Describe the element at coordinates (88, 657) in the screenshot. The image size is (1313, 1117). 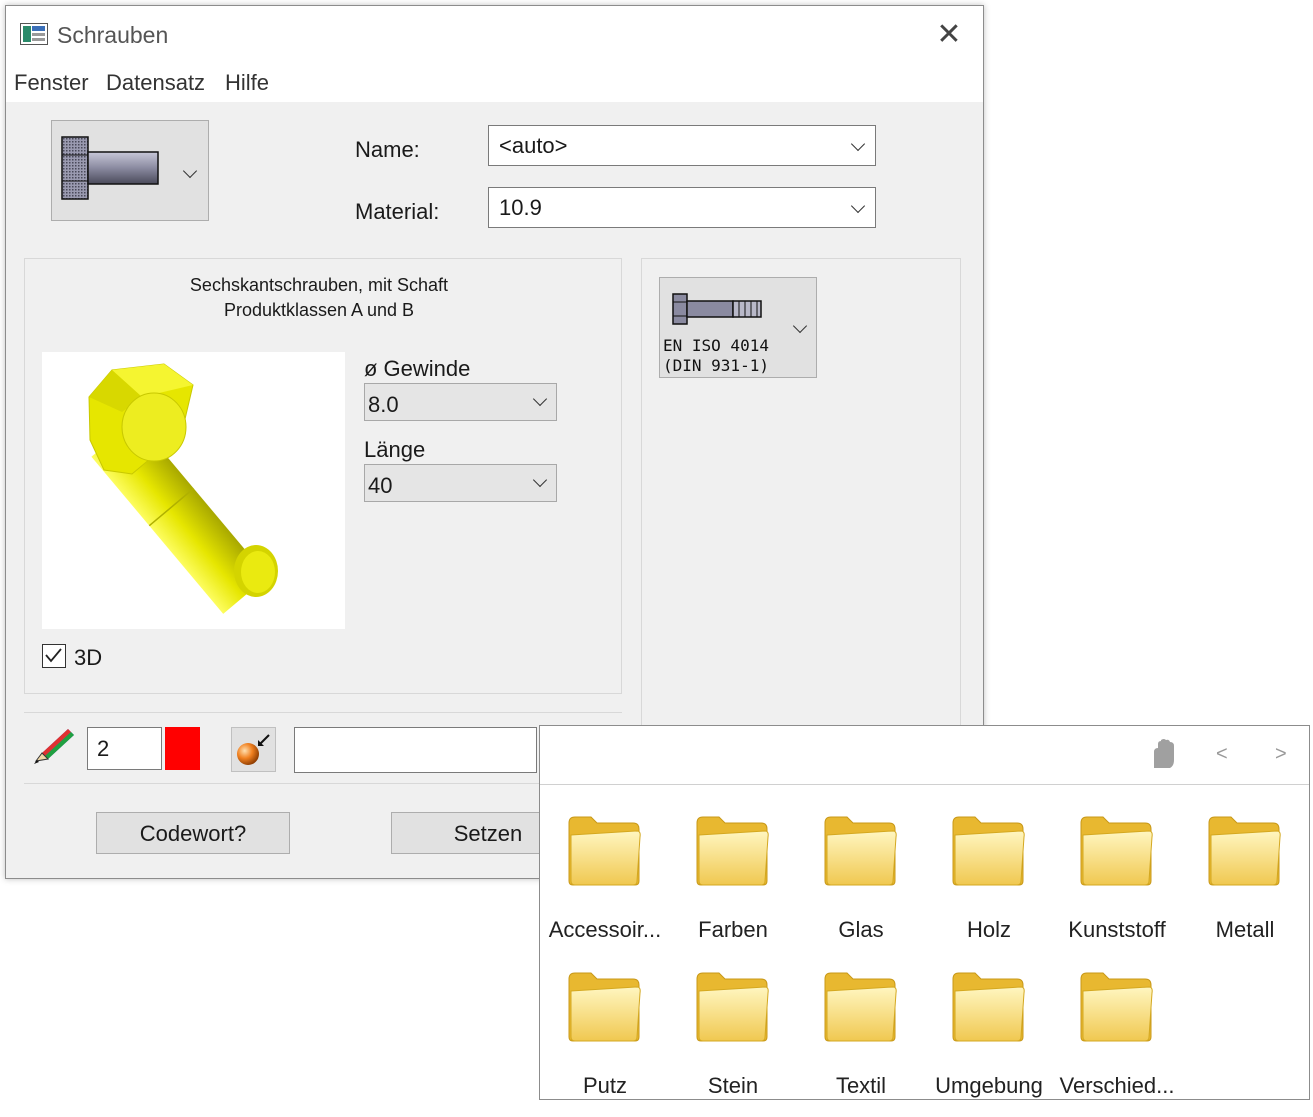
I see `checkbox-3d-label: 3D` at that location.